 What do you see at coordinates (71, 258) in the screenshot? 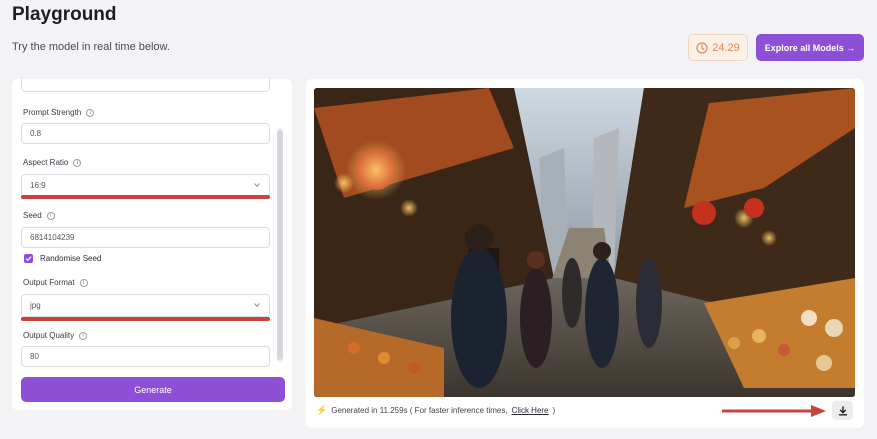
I see `randomise-seed-label: Randomise Seed` at bounding box center [71, 258].